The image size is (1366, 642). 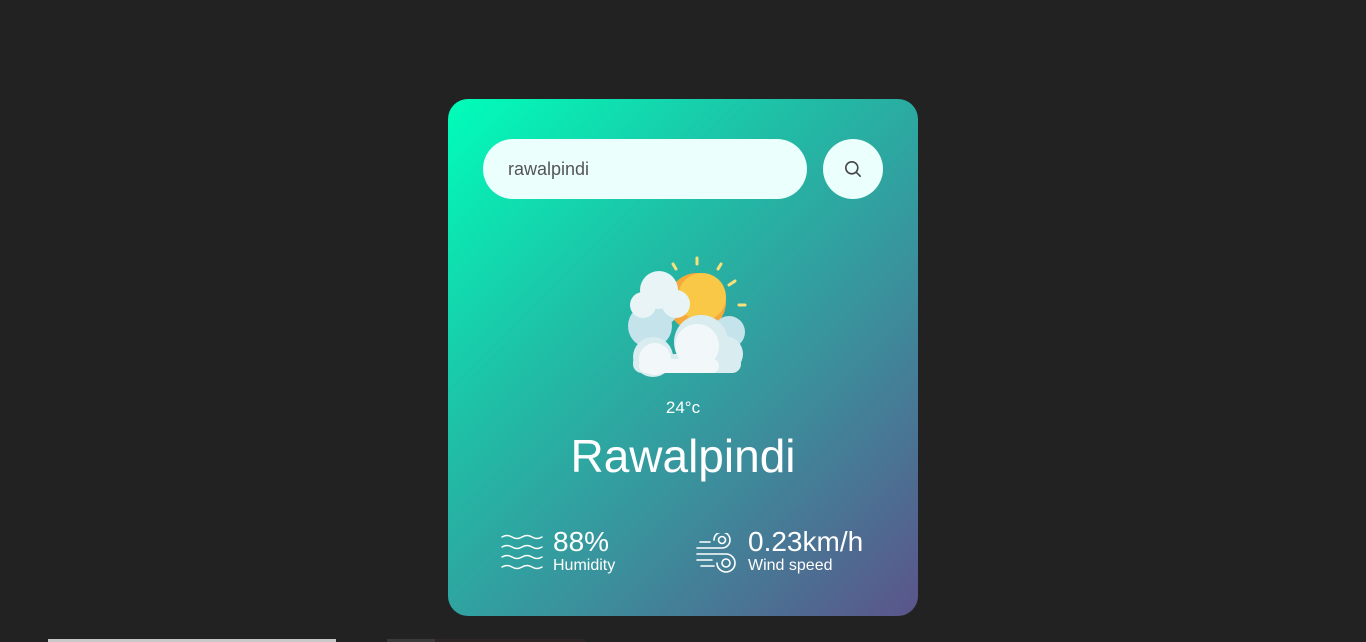 I want to click on search-button, so click(x=853, y=169).